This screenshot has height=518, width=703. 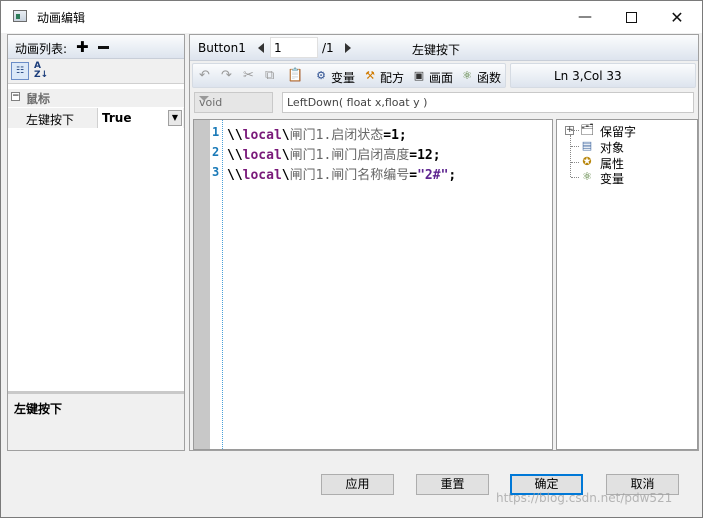 I want to click on watermark: https://blog.csdn.net/pdw521, so click(x=584, y=498).